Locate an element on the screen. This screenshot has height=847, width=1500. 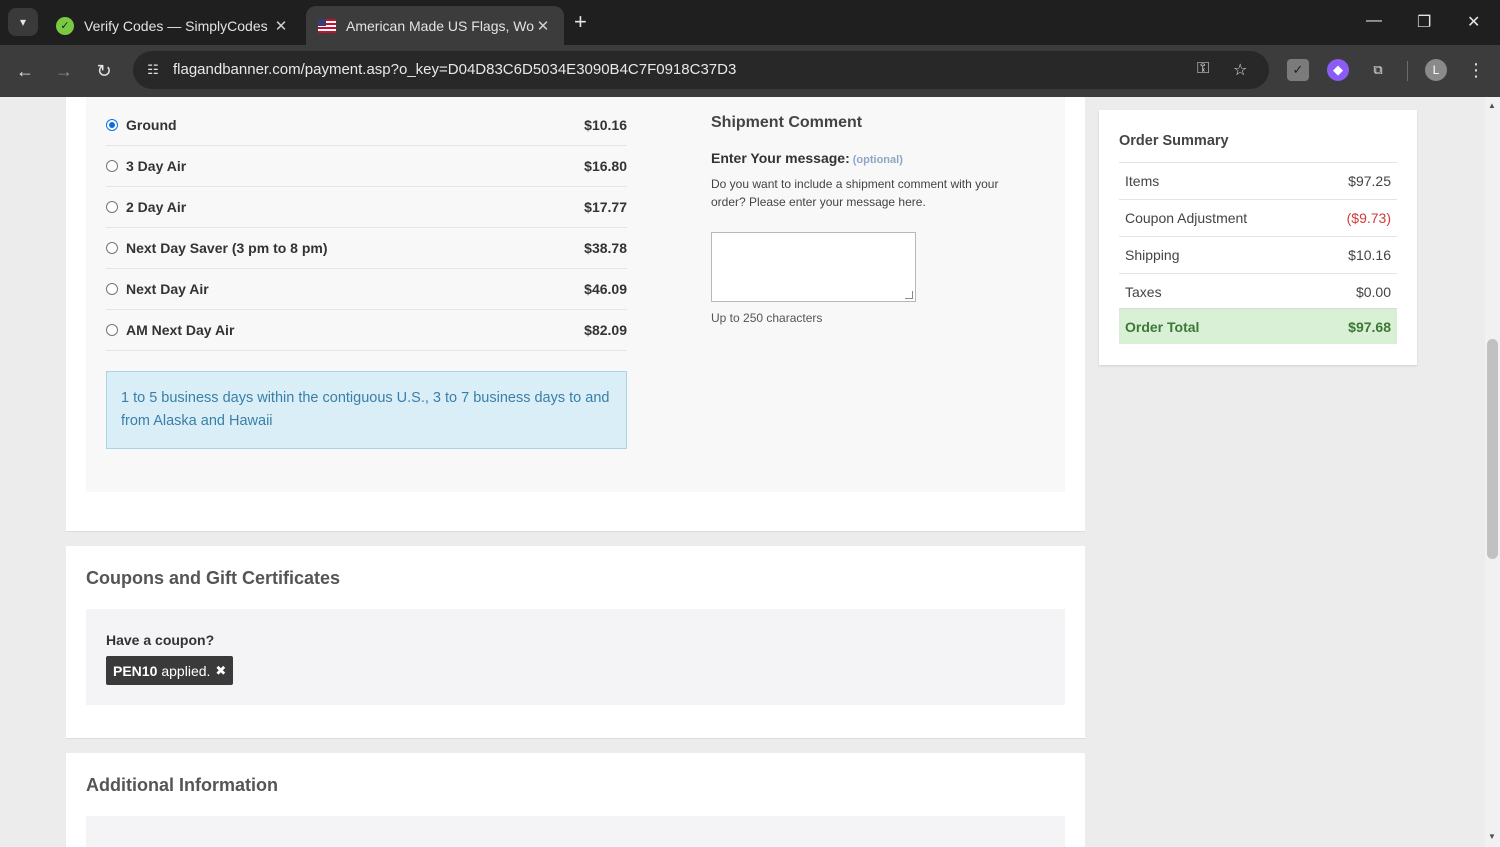
simplycodes-extension-icon: ✓ is located at coordinates (1298, 70).